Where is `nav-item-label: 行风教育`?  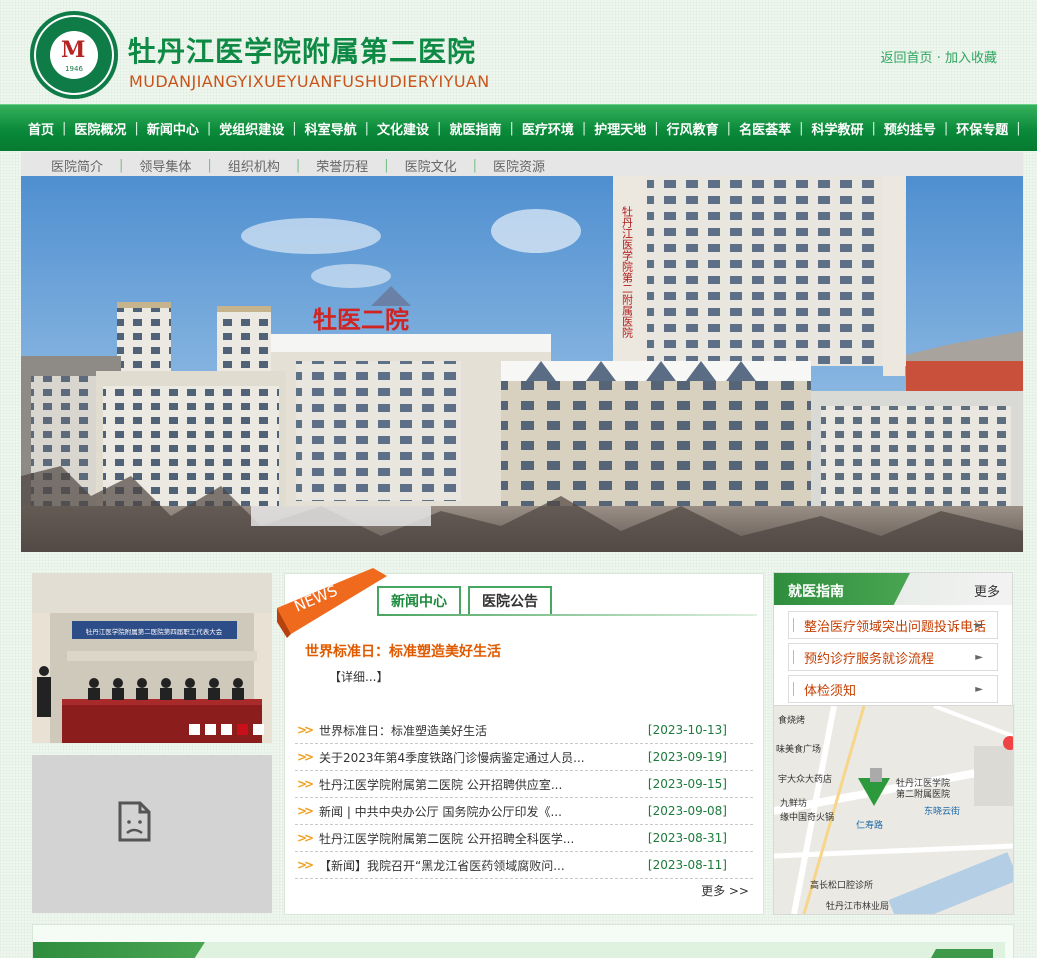
nav-item-label: 行风教育 is located at coordinates (693, 128).